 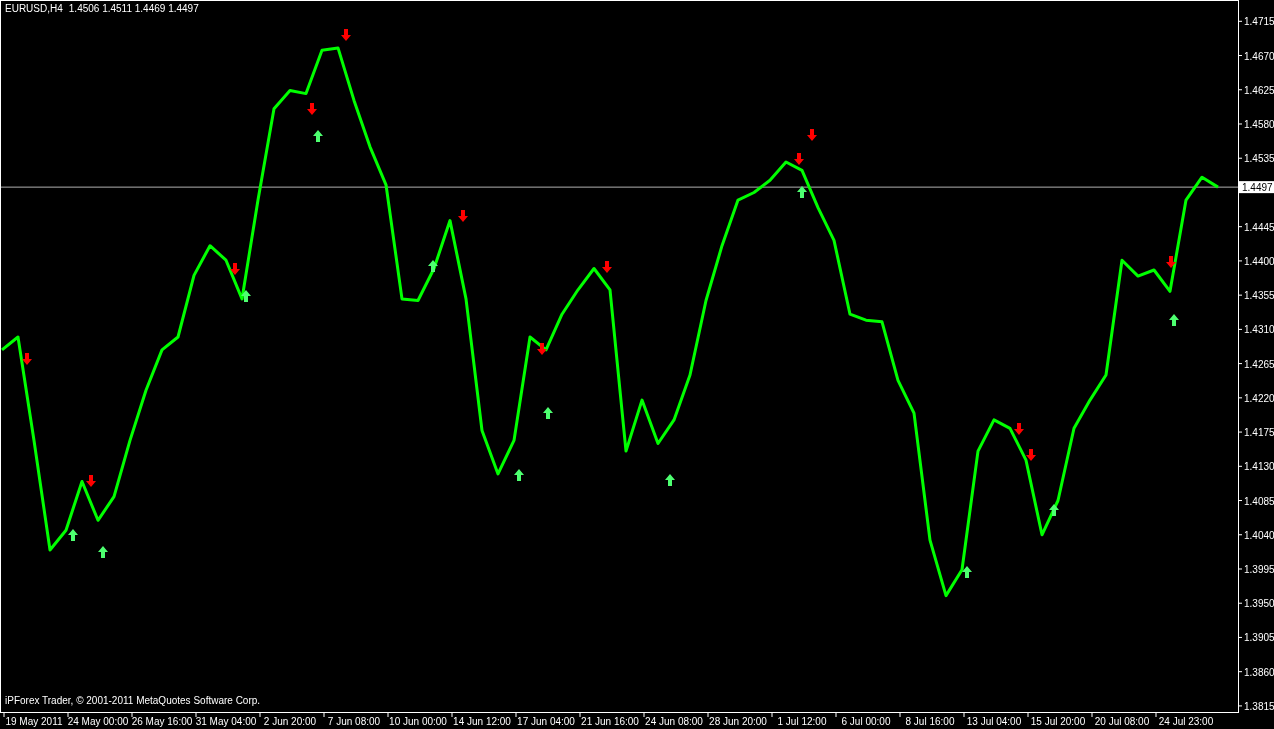 What do you see at coordinates (1122, 721) in the screenshot?
I see `x-axis-label: 20 Jul 08:00` at bounding box center [1122, 721].